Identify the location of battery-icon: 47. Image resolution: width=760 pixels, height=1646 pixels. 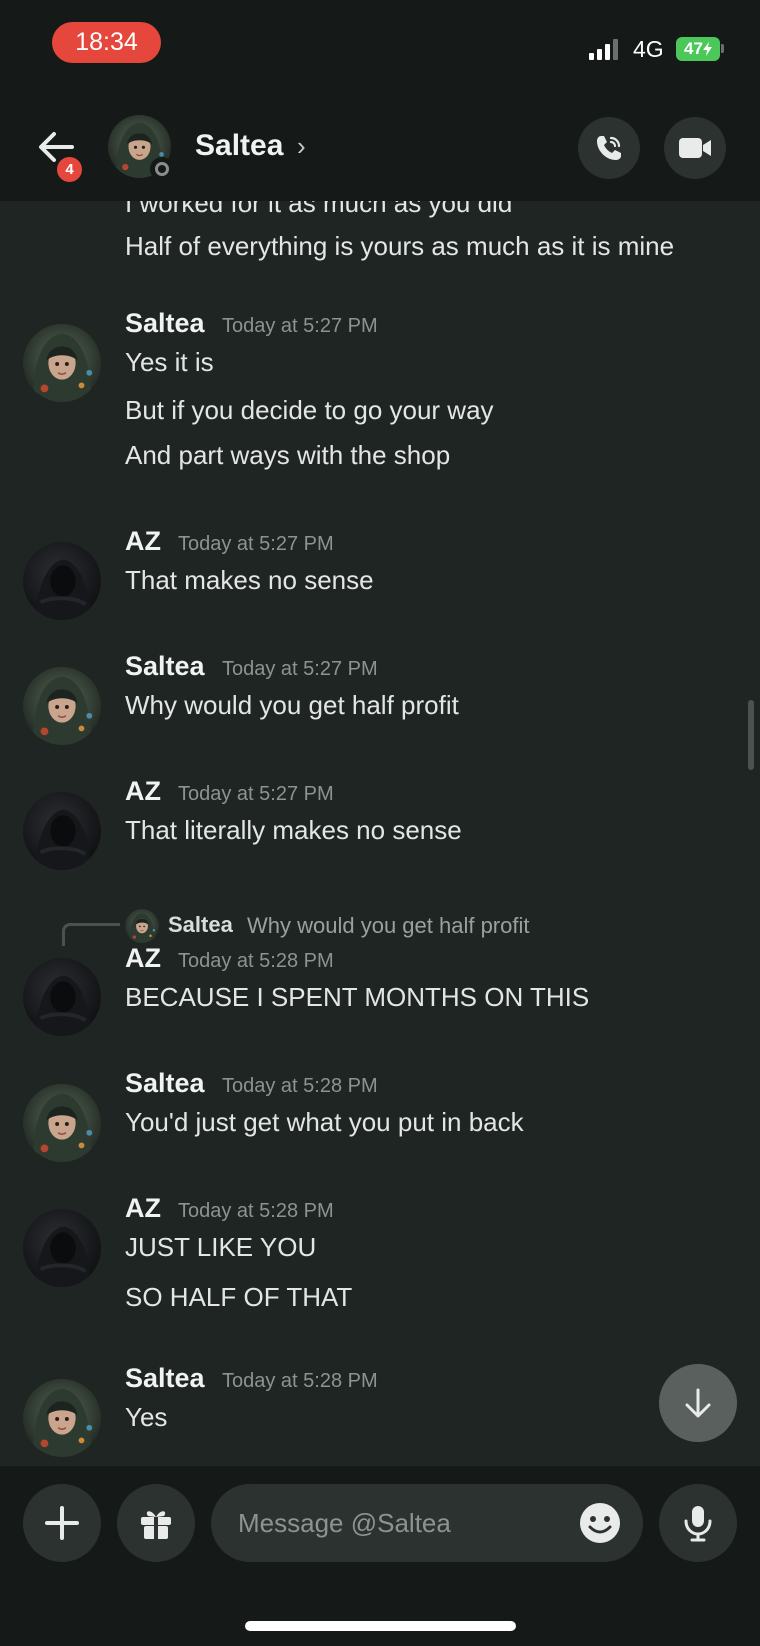
(698, 49).